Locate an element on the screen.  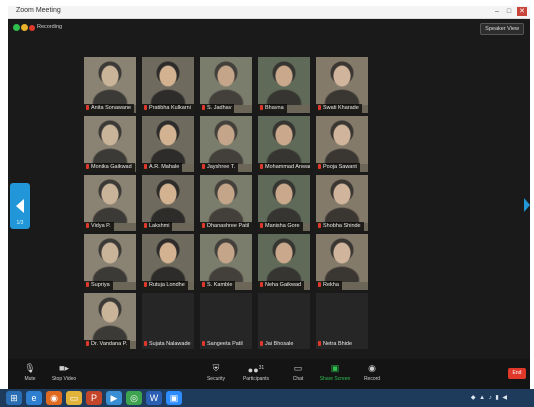
start-button: ⊞ is located at coordinates (14, 398).